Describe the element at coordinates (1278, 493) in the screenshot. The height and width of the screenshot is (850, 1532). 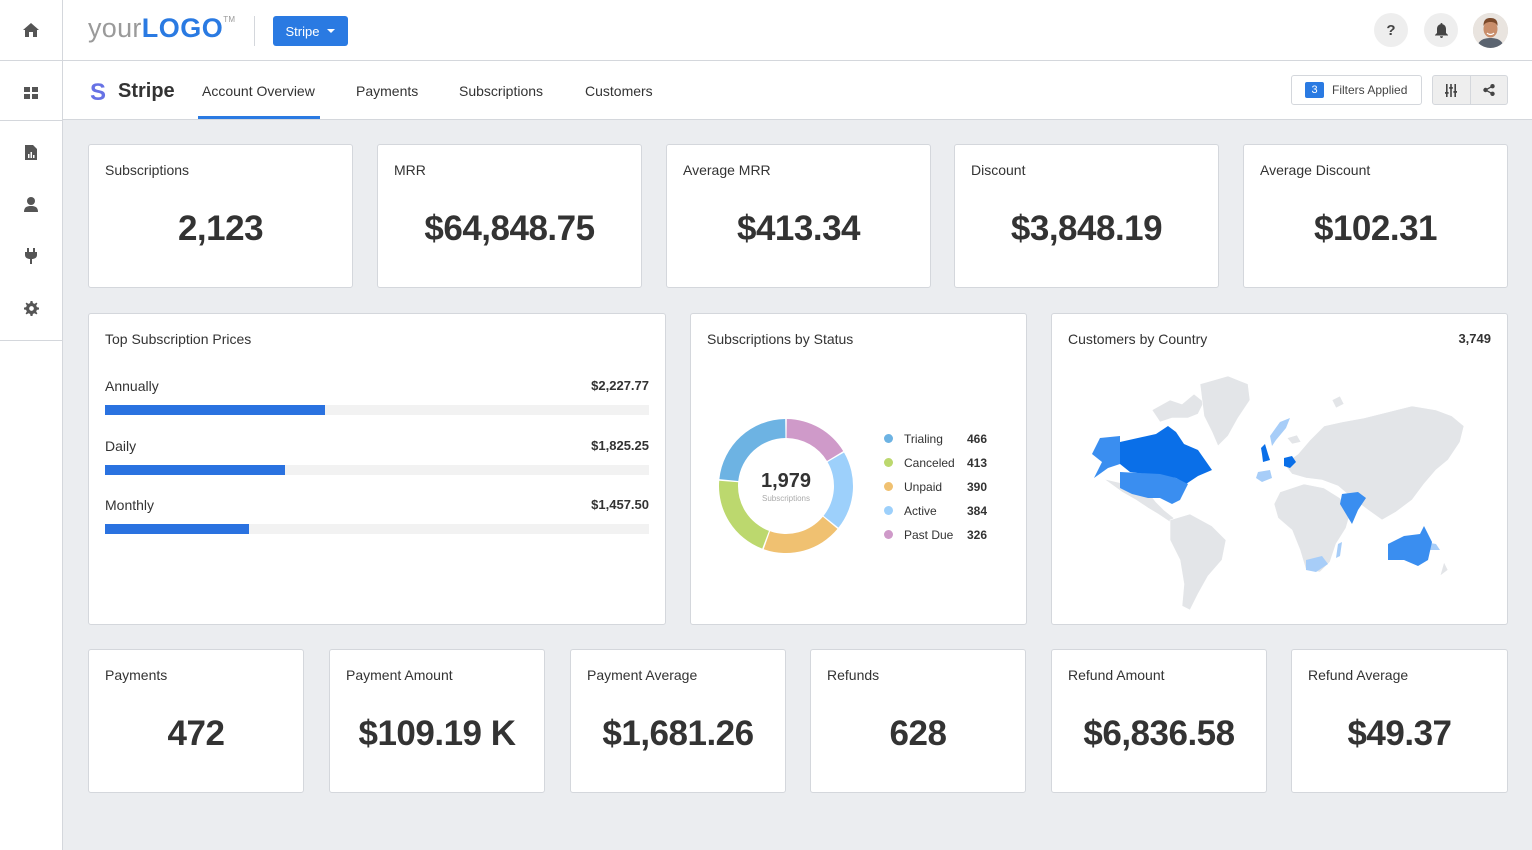
I see `world-map` at that location.